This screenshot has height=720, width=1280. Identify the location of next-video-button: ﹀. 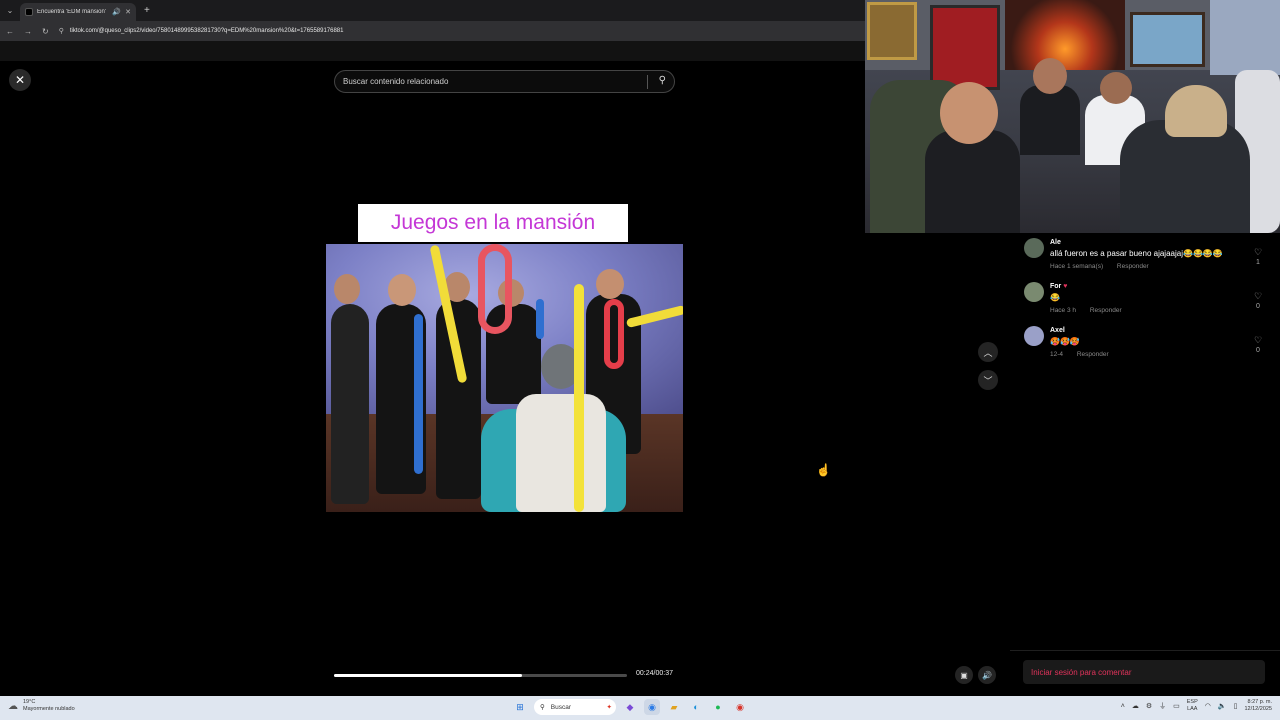
(988, 380).